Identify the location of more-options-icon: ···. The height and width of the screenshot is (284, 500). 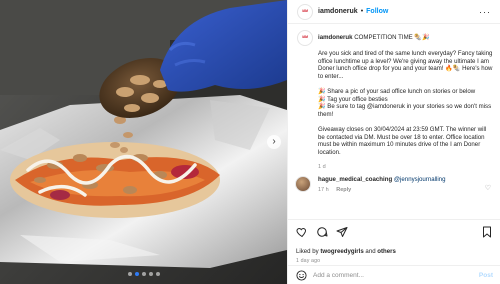
(485, 12).